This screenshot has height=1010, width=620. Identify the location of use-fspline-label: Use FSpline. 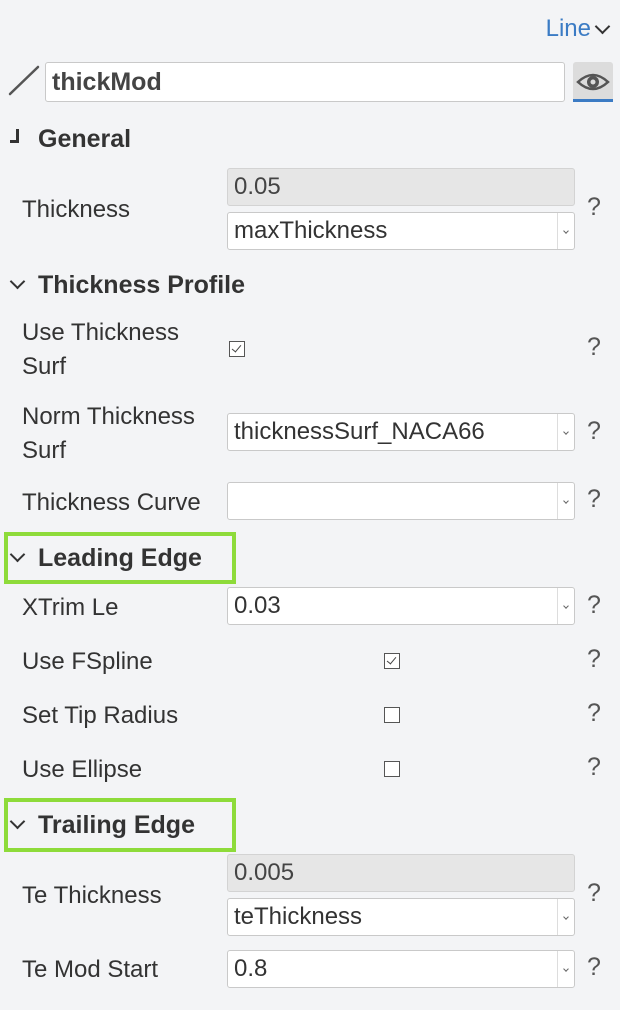
(87, 661).